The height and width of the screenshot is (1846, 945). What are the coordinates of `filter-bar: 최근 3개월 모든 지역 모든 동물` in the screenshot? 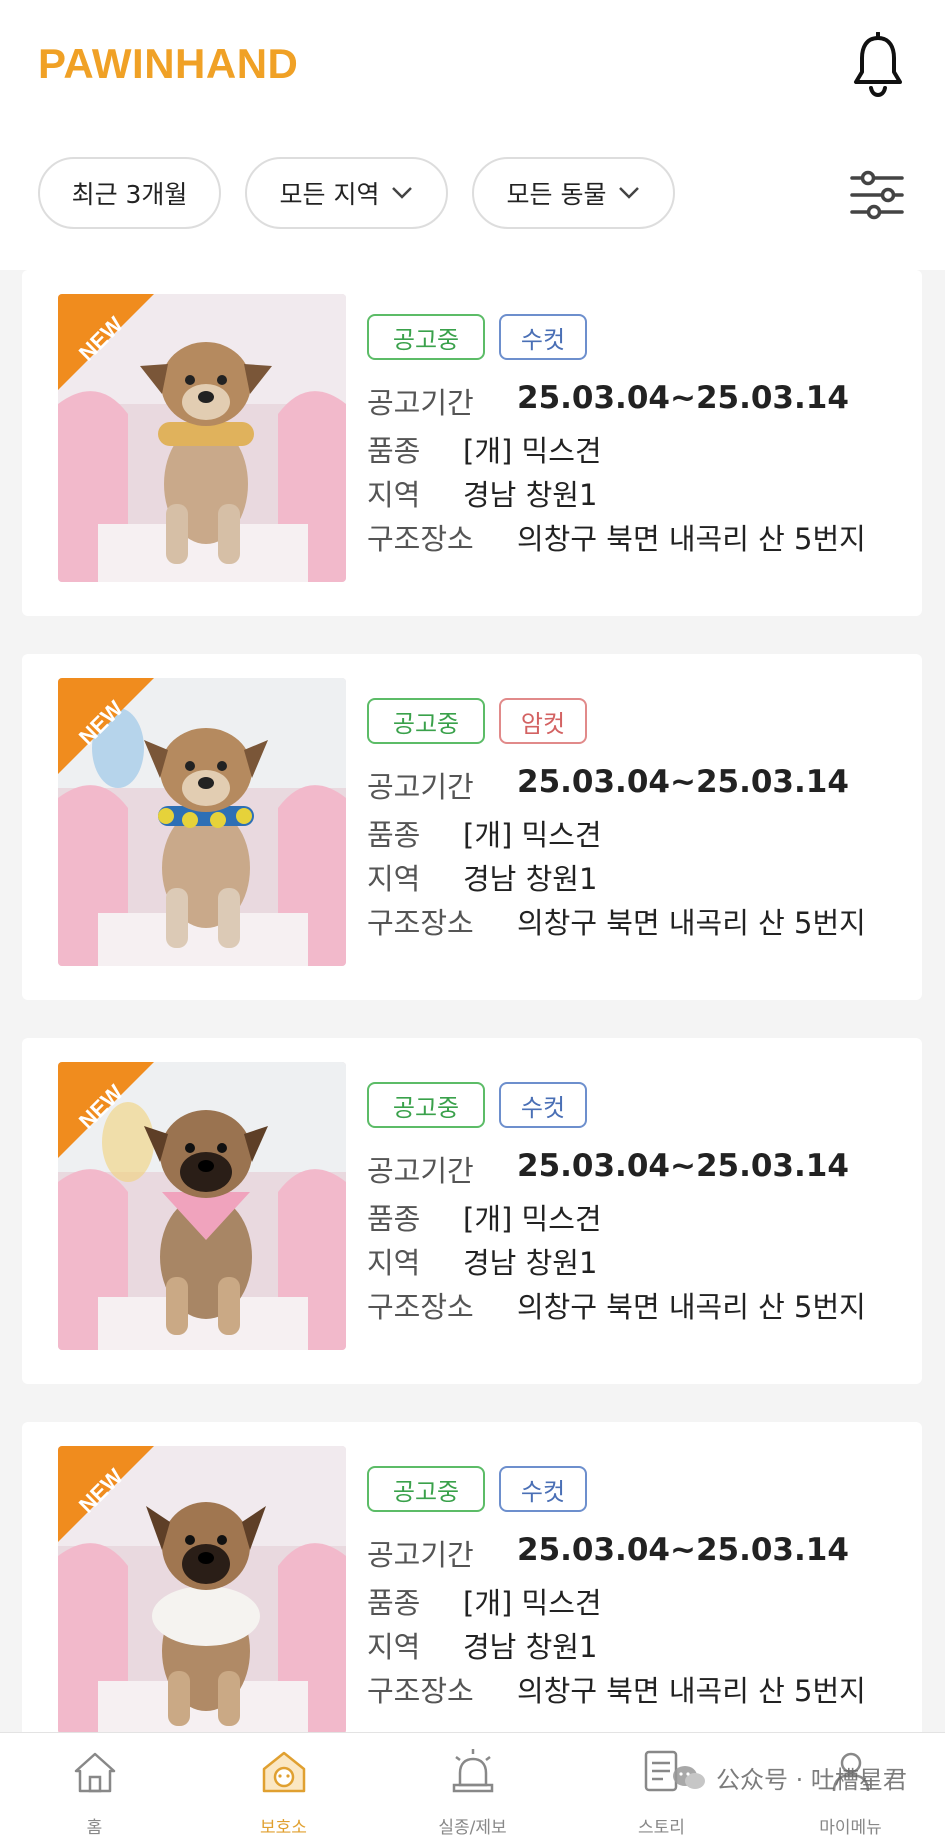 It's located at (356, 193).